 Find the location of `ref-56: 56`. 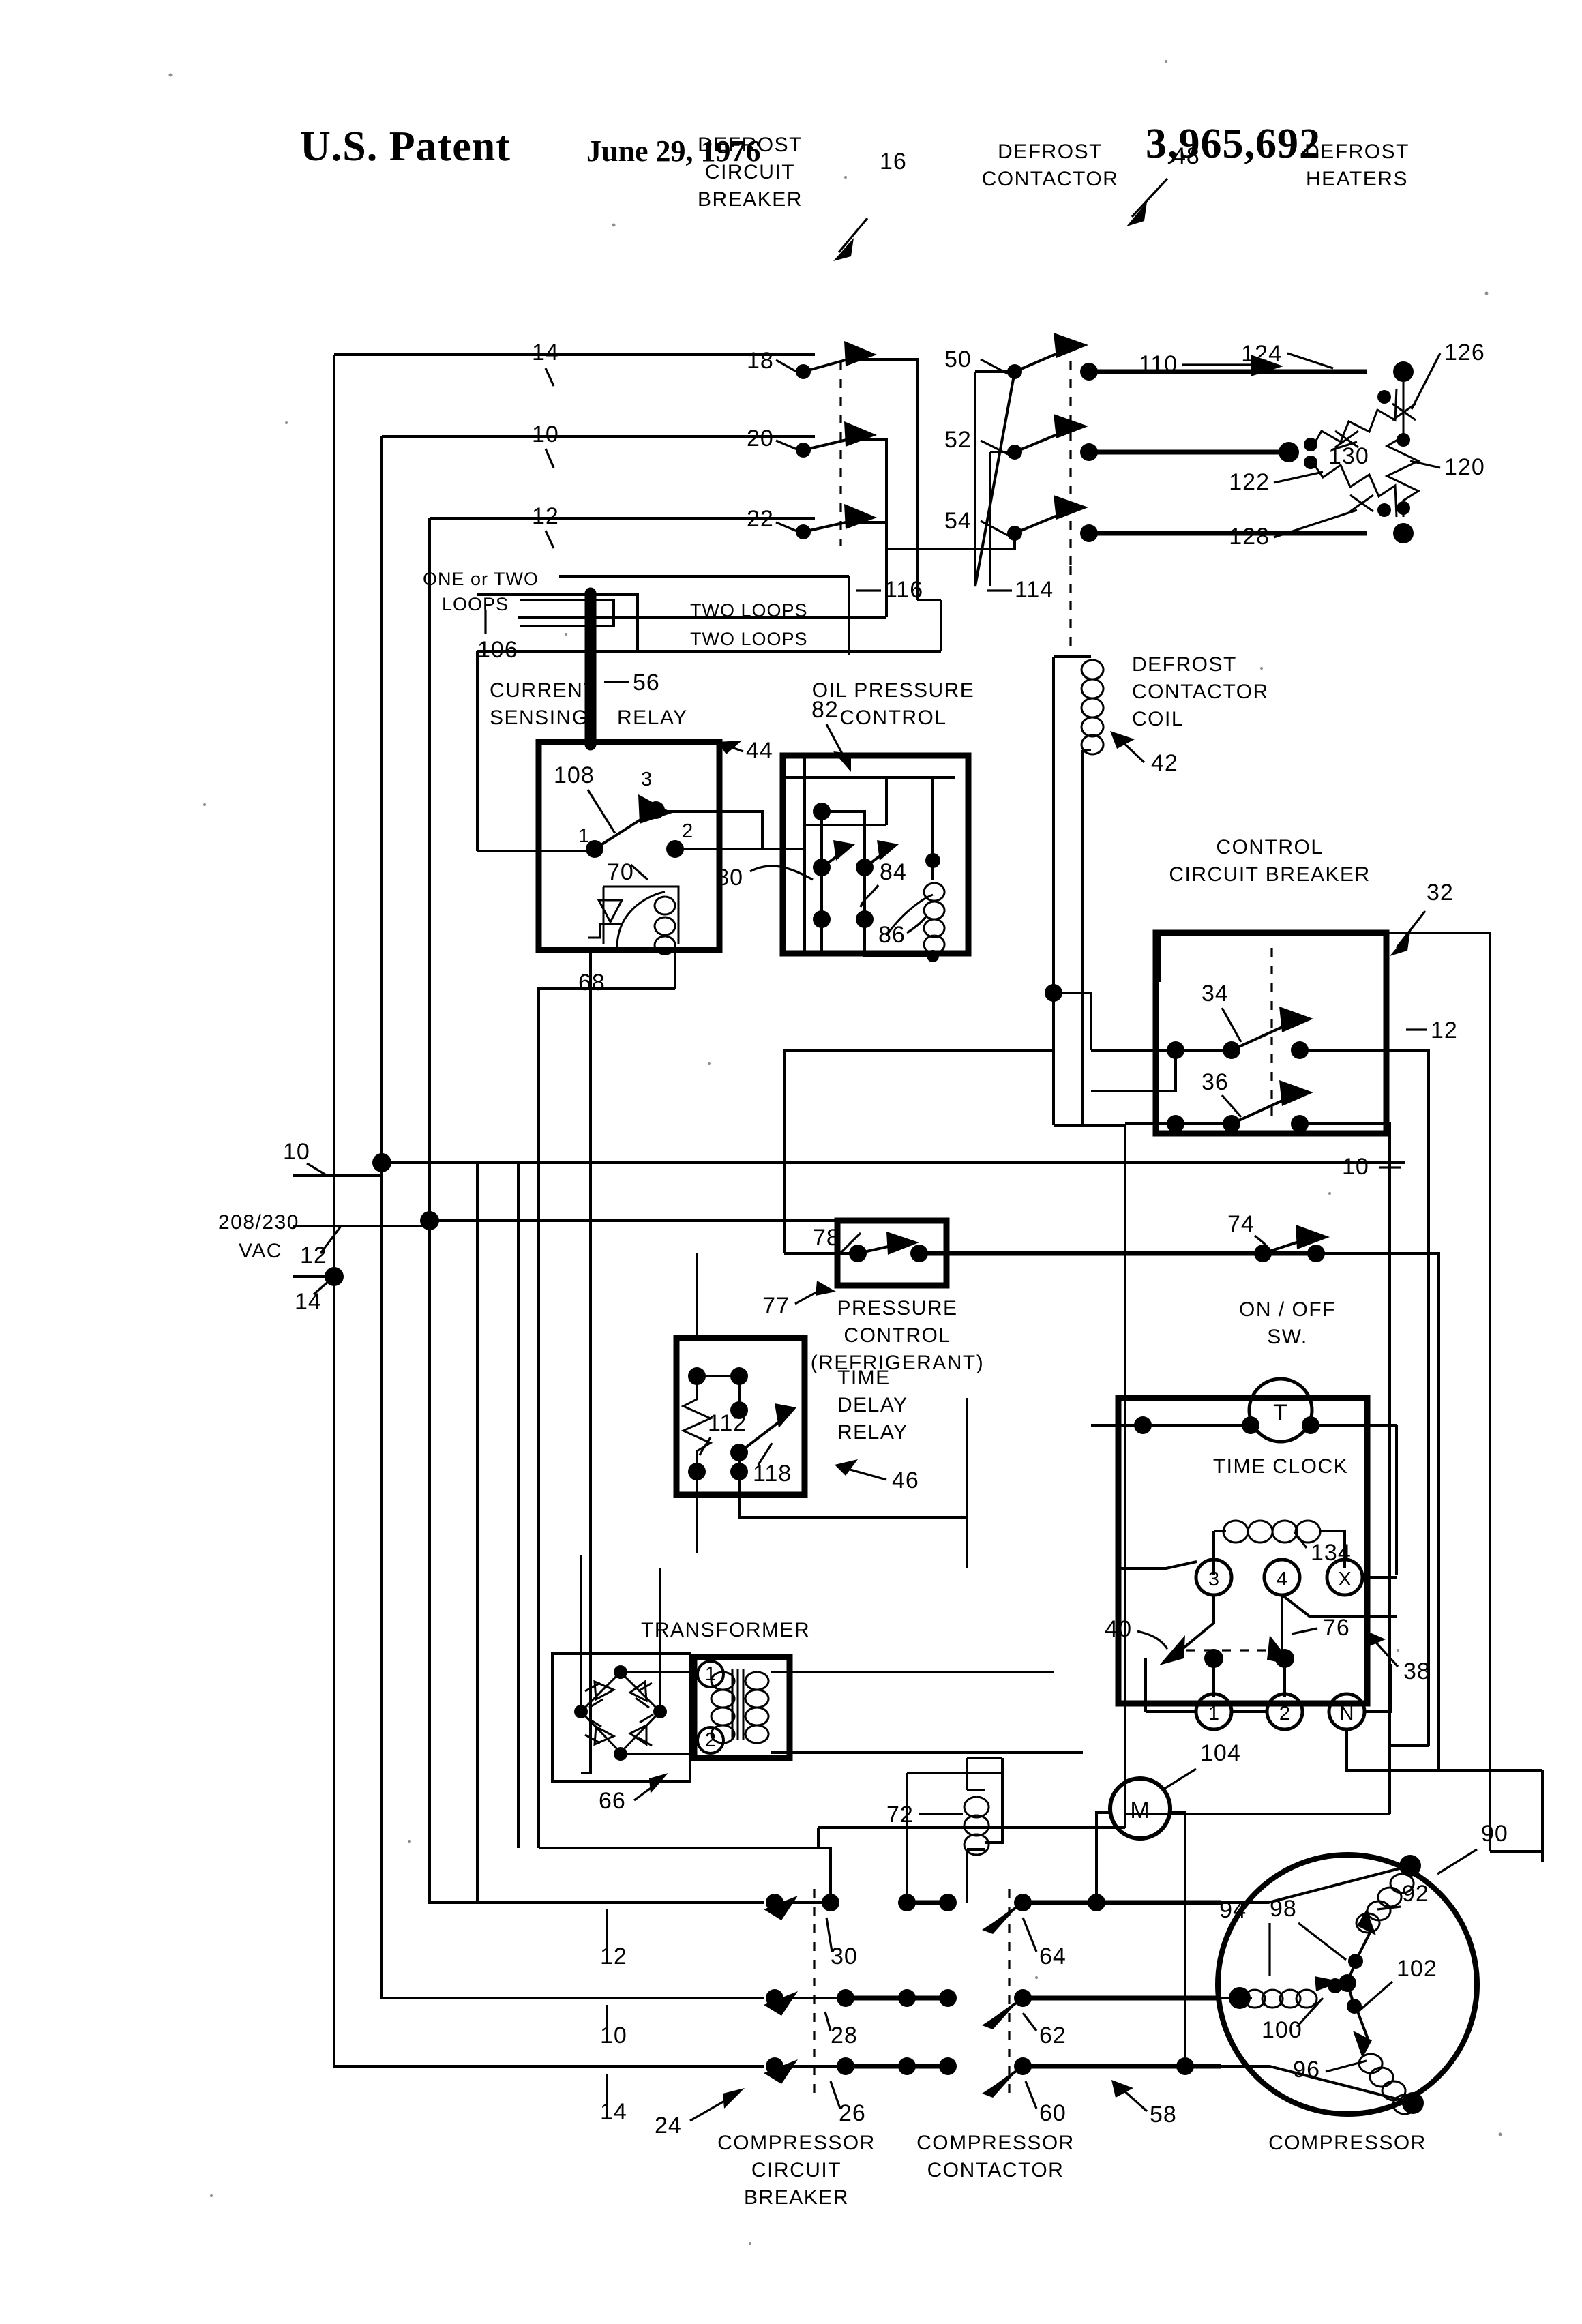

ref-56: 56 is located at coordinates (646, 683).